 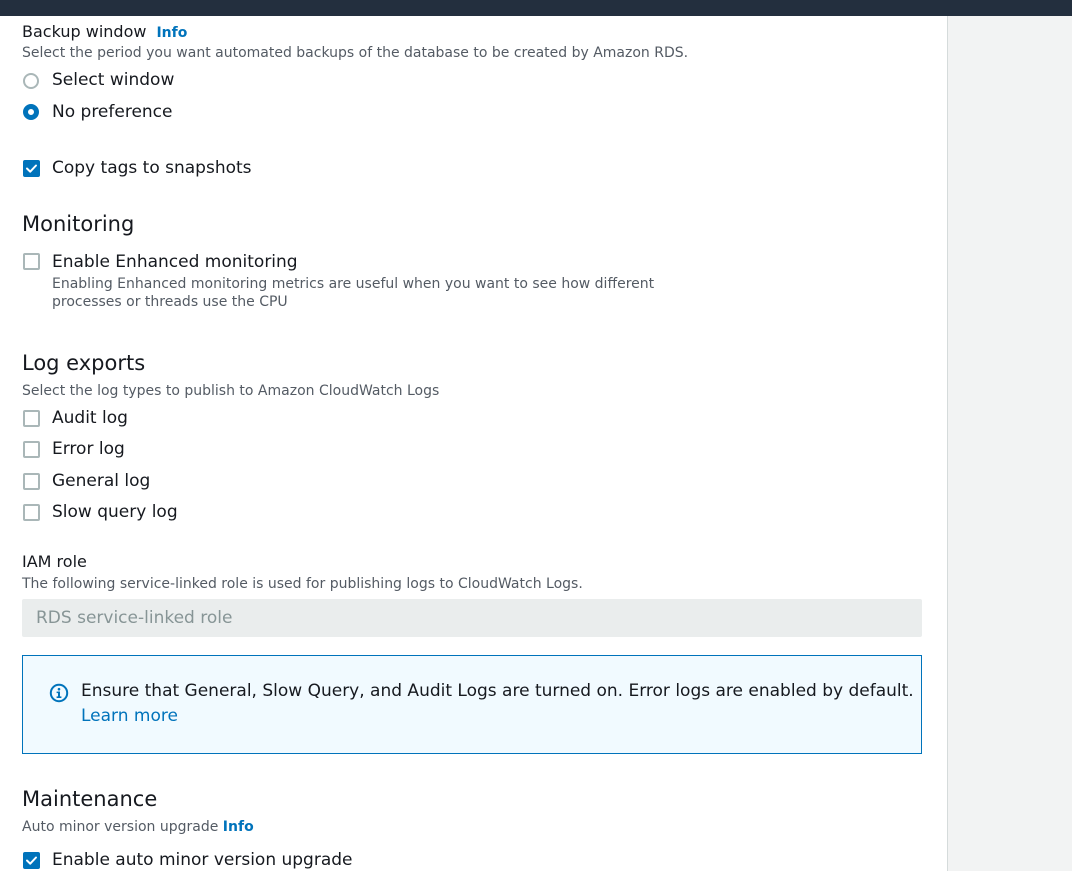 What do you see at coordinates (202, 860) in the screenshot?
I see `enable-auto-minor-upgrade-label: Enable auto minor version upgrade` at bounding box center [202, 860].